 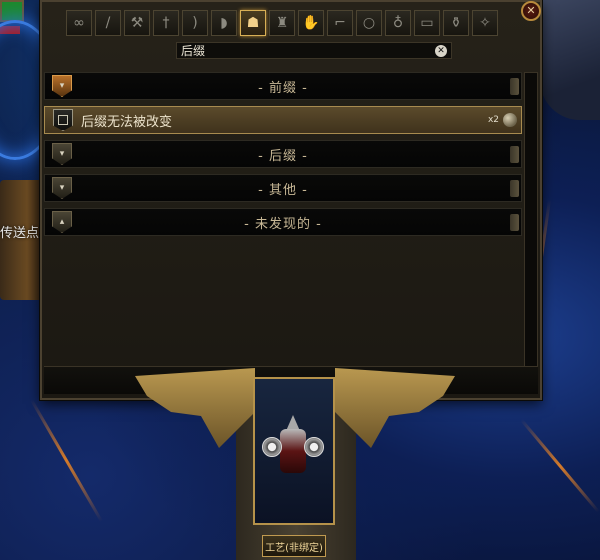 I want to click on sceptre-icon: †, so click(x=166, y=23).